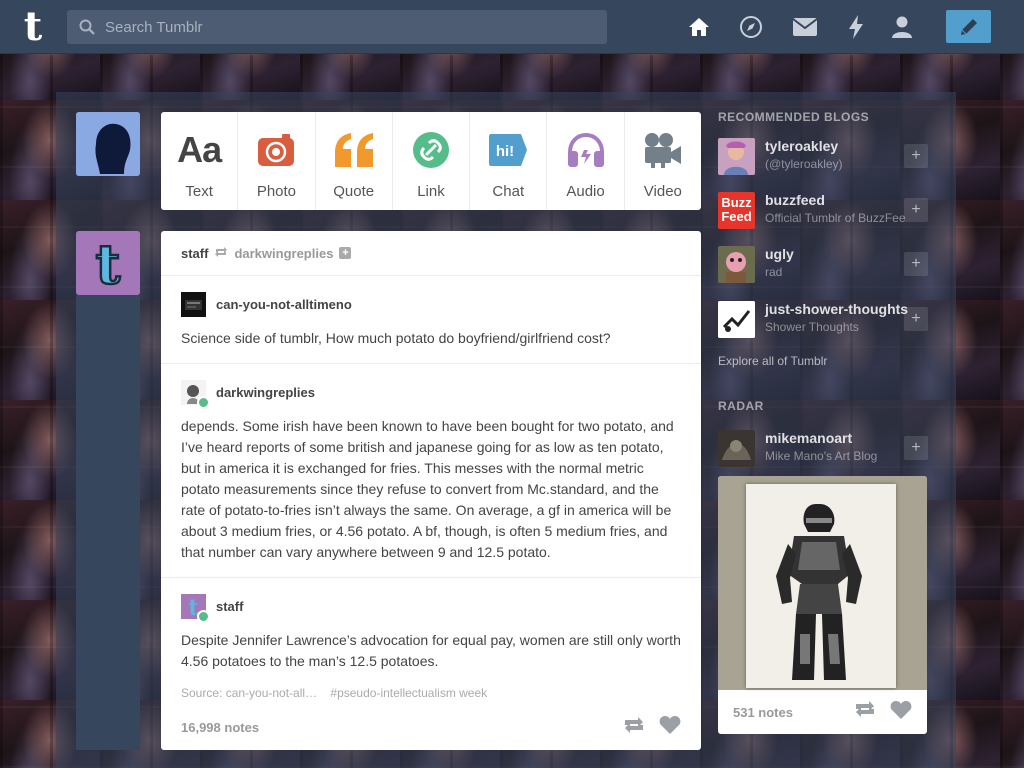 This screenshot has height=768, width=1024. What do you see at coordinates (772, 361) in the screenshot?
I see `explore-all-link: Explore all of Tumblr` at bounding box center [772, 361].